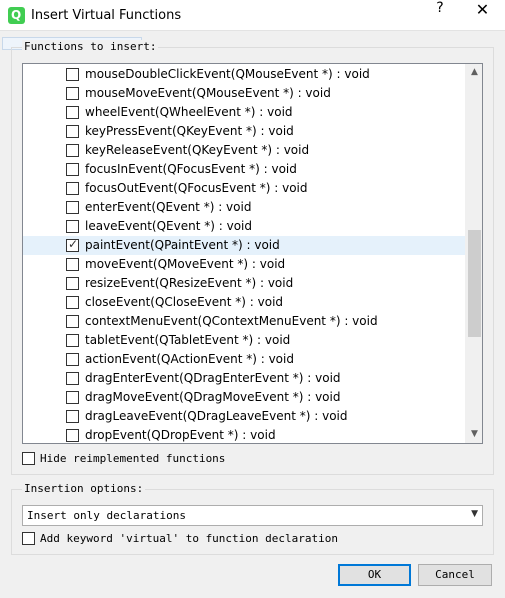 The image size is (505, 598). Describe the element at coordinates (184, 302) in the screenshot. I see `function-label: closeEvent(QCloseEvent *) : void` at that location.